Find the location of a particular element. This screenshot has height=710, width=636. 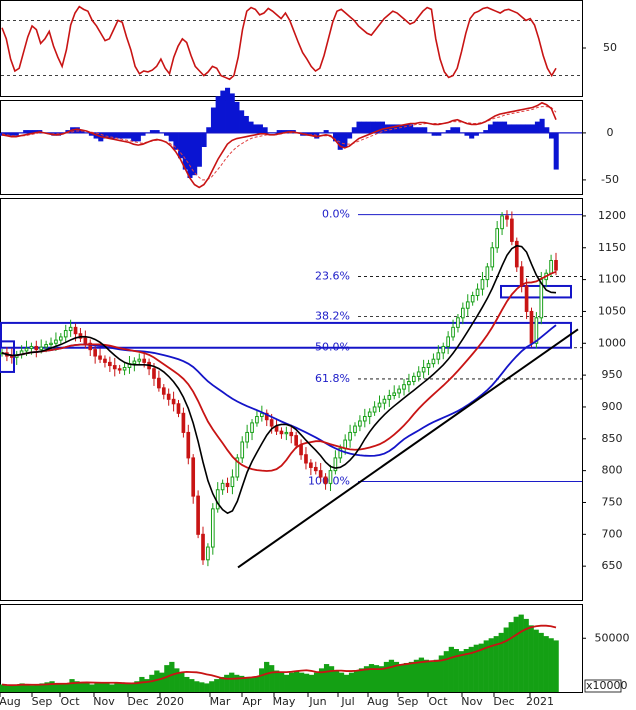

x-tick-label: May is located at coordinates (284, 701).